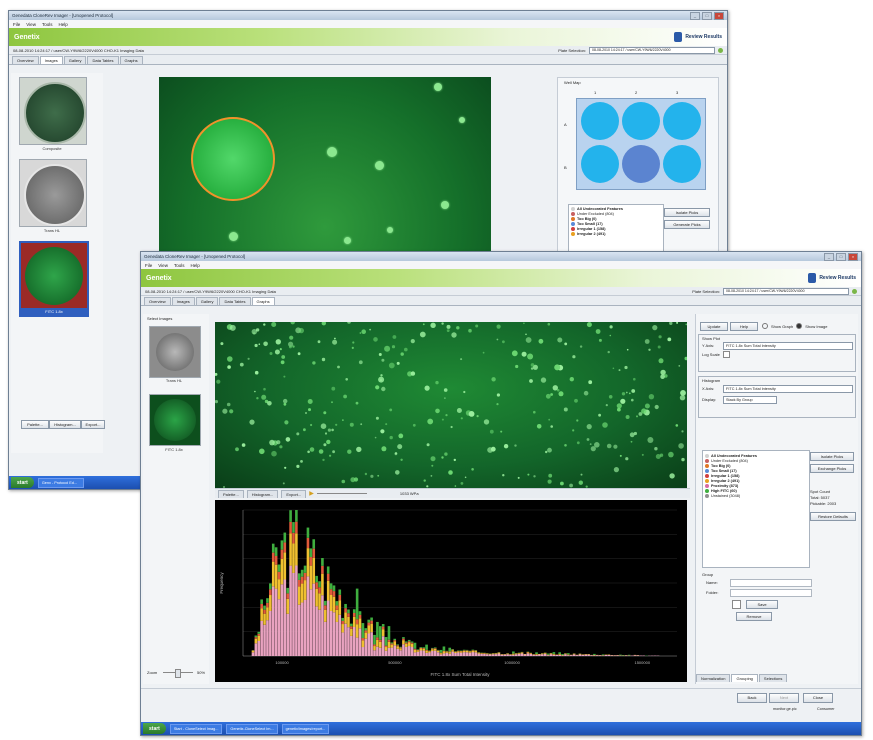 The height and width of the screenshot is (740, 873). What do you see at coordinates (341, 493) in the screenshot?
I see `frame-slider` at bounding box center [341, 493].